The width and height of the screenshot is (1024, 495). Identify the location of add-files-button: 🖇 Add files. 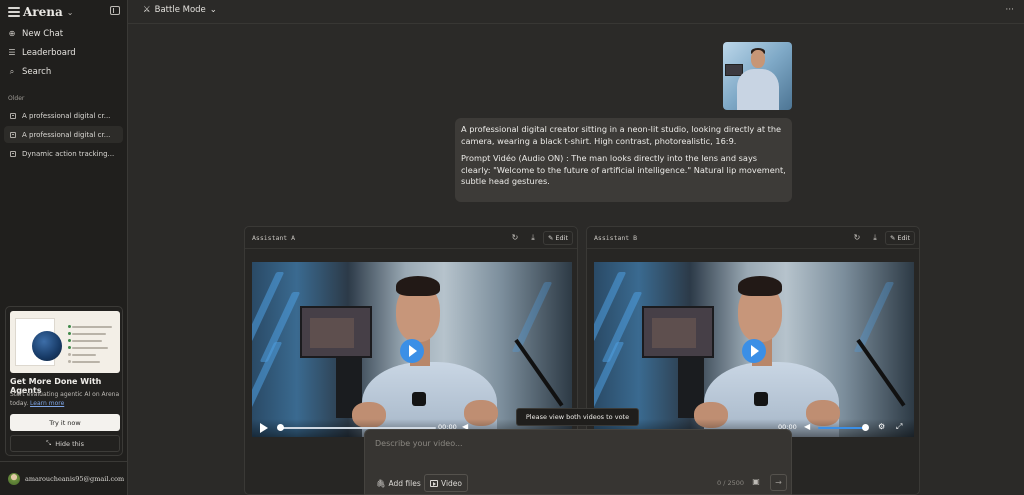
(398, 483).